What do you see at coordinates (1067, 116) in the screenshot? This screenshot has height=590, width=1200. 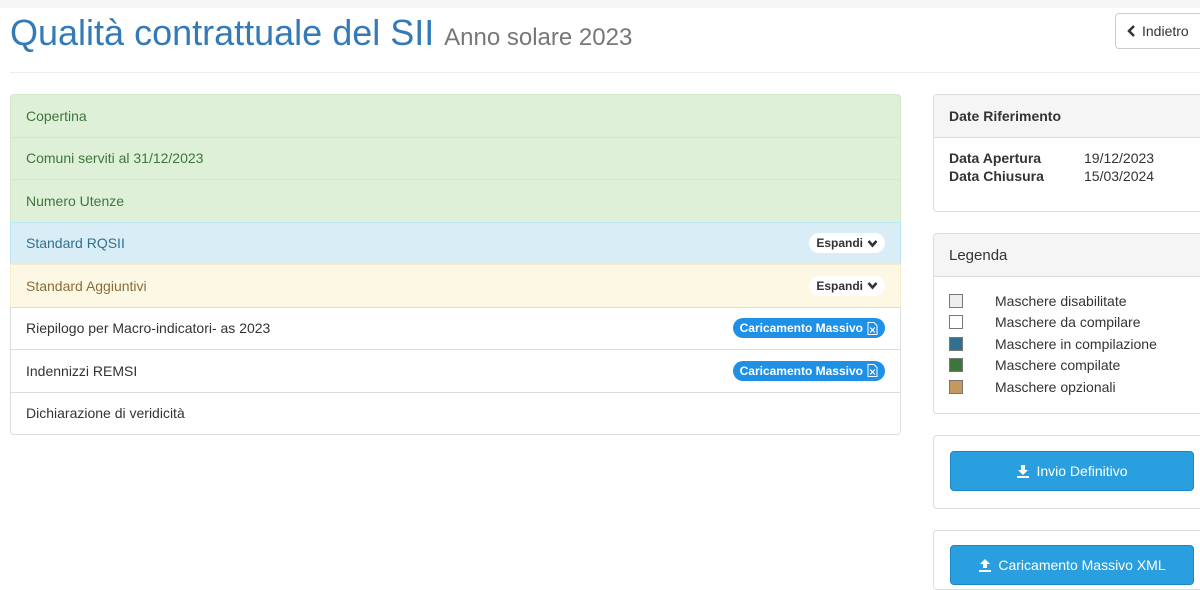 I see `dates-panel-heading: Date Riferimento` at bounding box center [1067, 116].